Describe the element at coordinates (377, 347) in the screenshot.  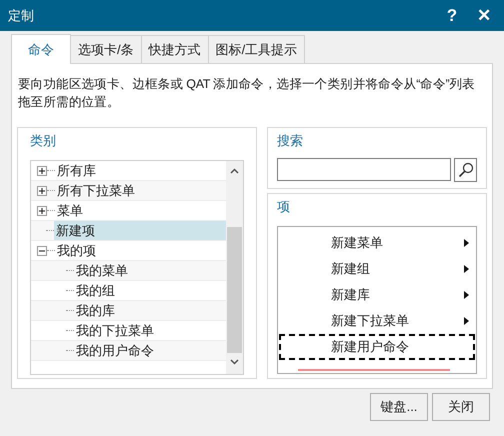
I see `list-item: 新建用户命令` at that location.